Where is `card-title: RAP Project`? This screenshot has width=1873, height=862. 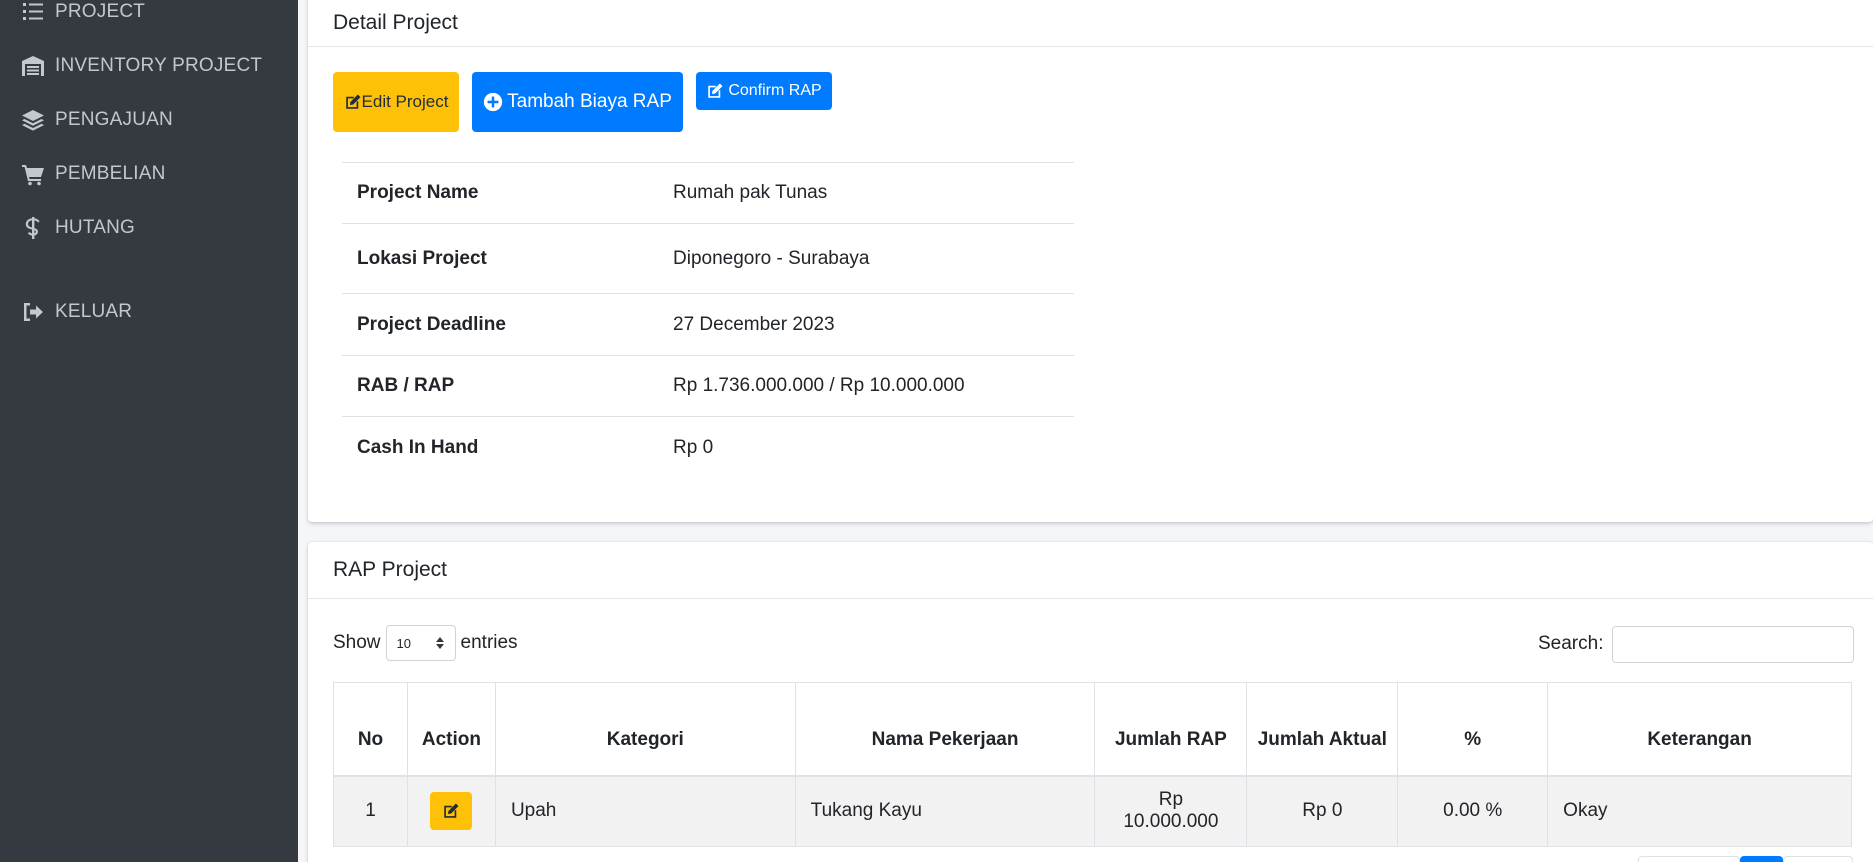 card-title: RAP Project is located at coordinates (1090, 570).